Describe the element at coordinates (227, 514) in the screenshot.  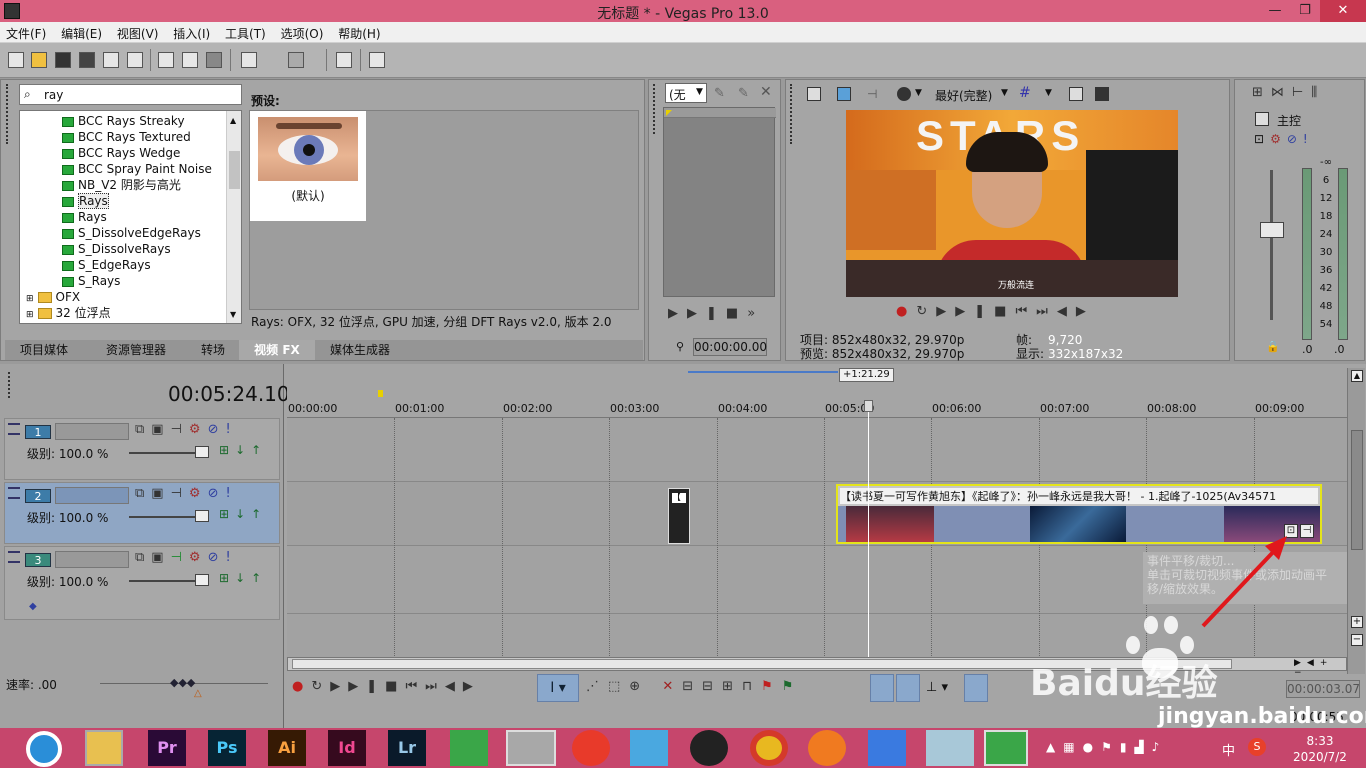
I see `add-fx-icon: ⊞` at that location.